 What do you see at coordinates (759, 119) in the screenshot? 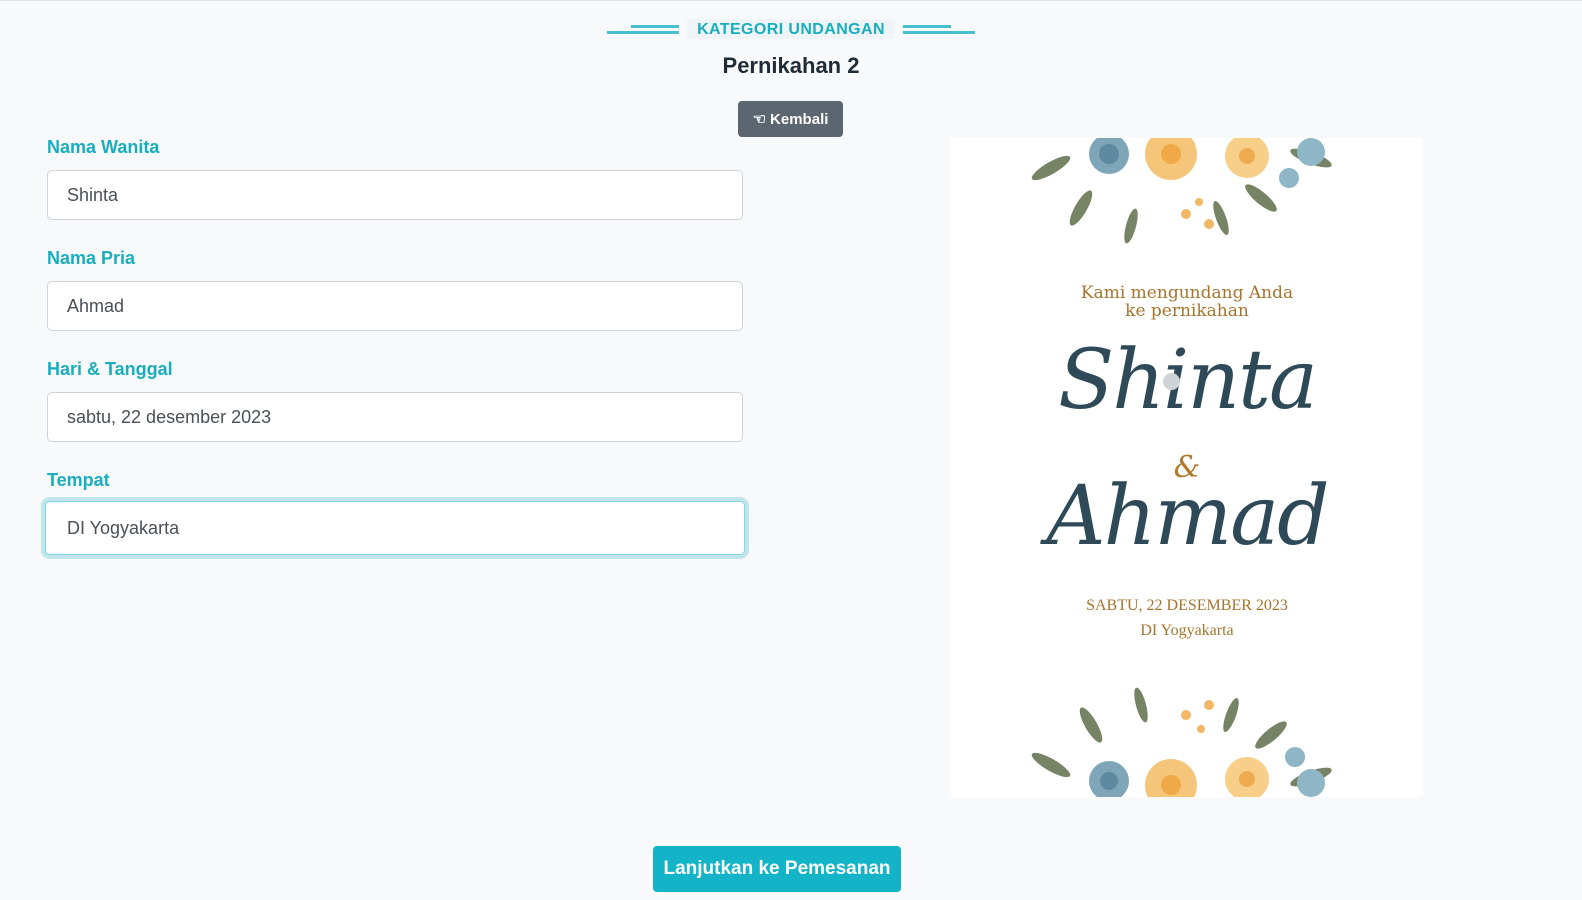
I see `hand-point-left-icon: ☜` at bounding box center [759, 119].